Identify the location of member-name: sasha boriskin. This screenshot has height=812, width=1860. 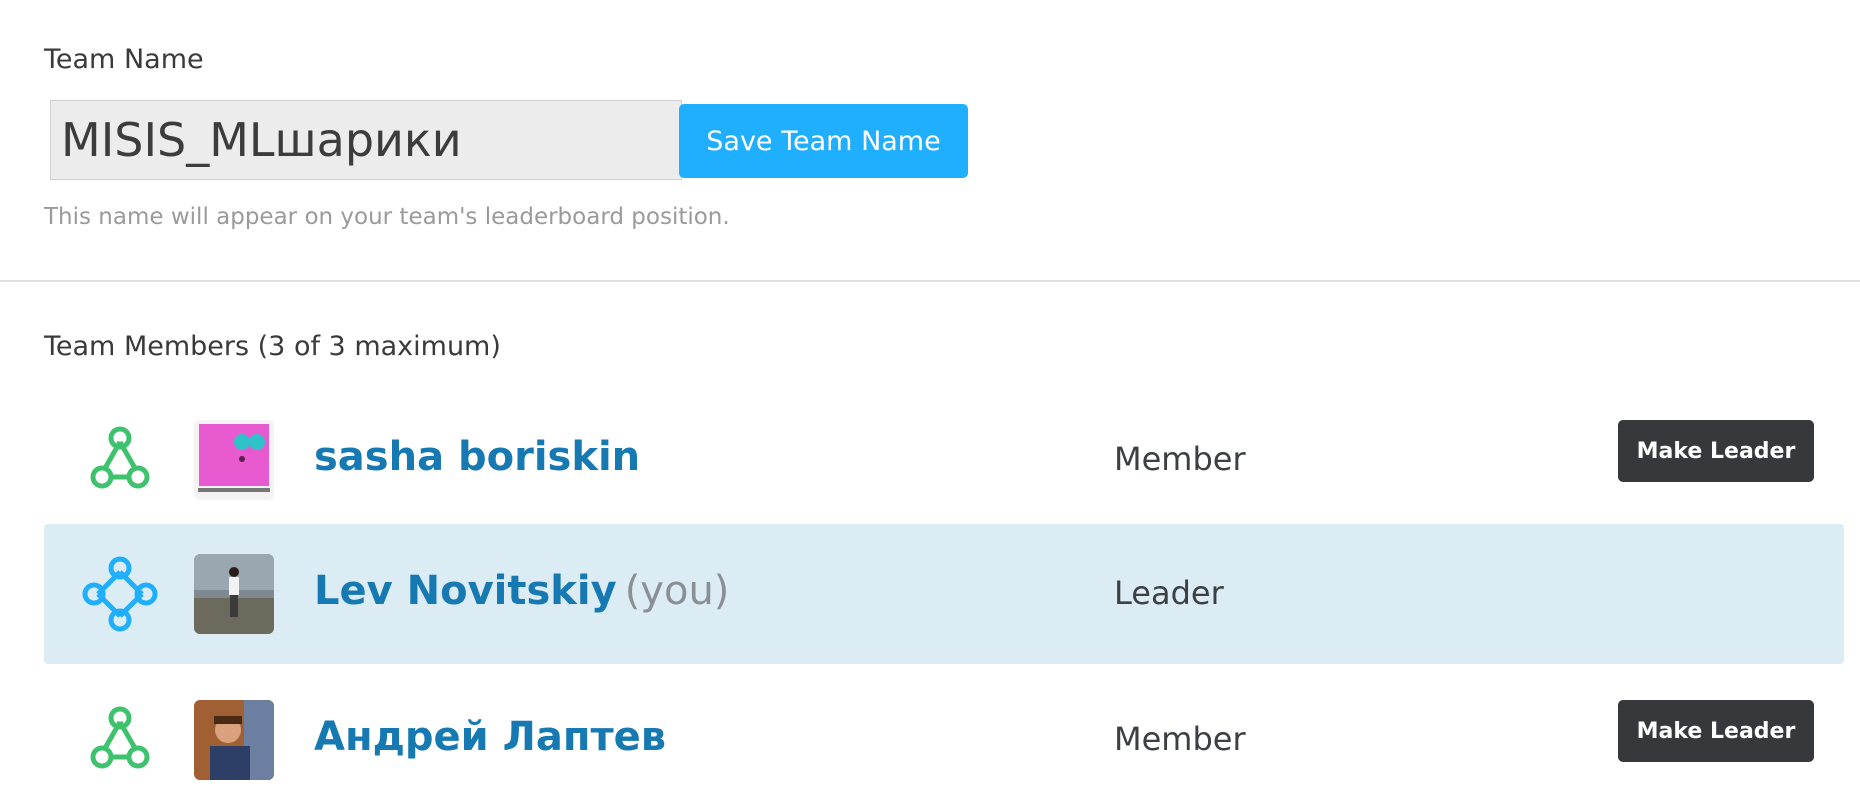
(477, 457).